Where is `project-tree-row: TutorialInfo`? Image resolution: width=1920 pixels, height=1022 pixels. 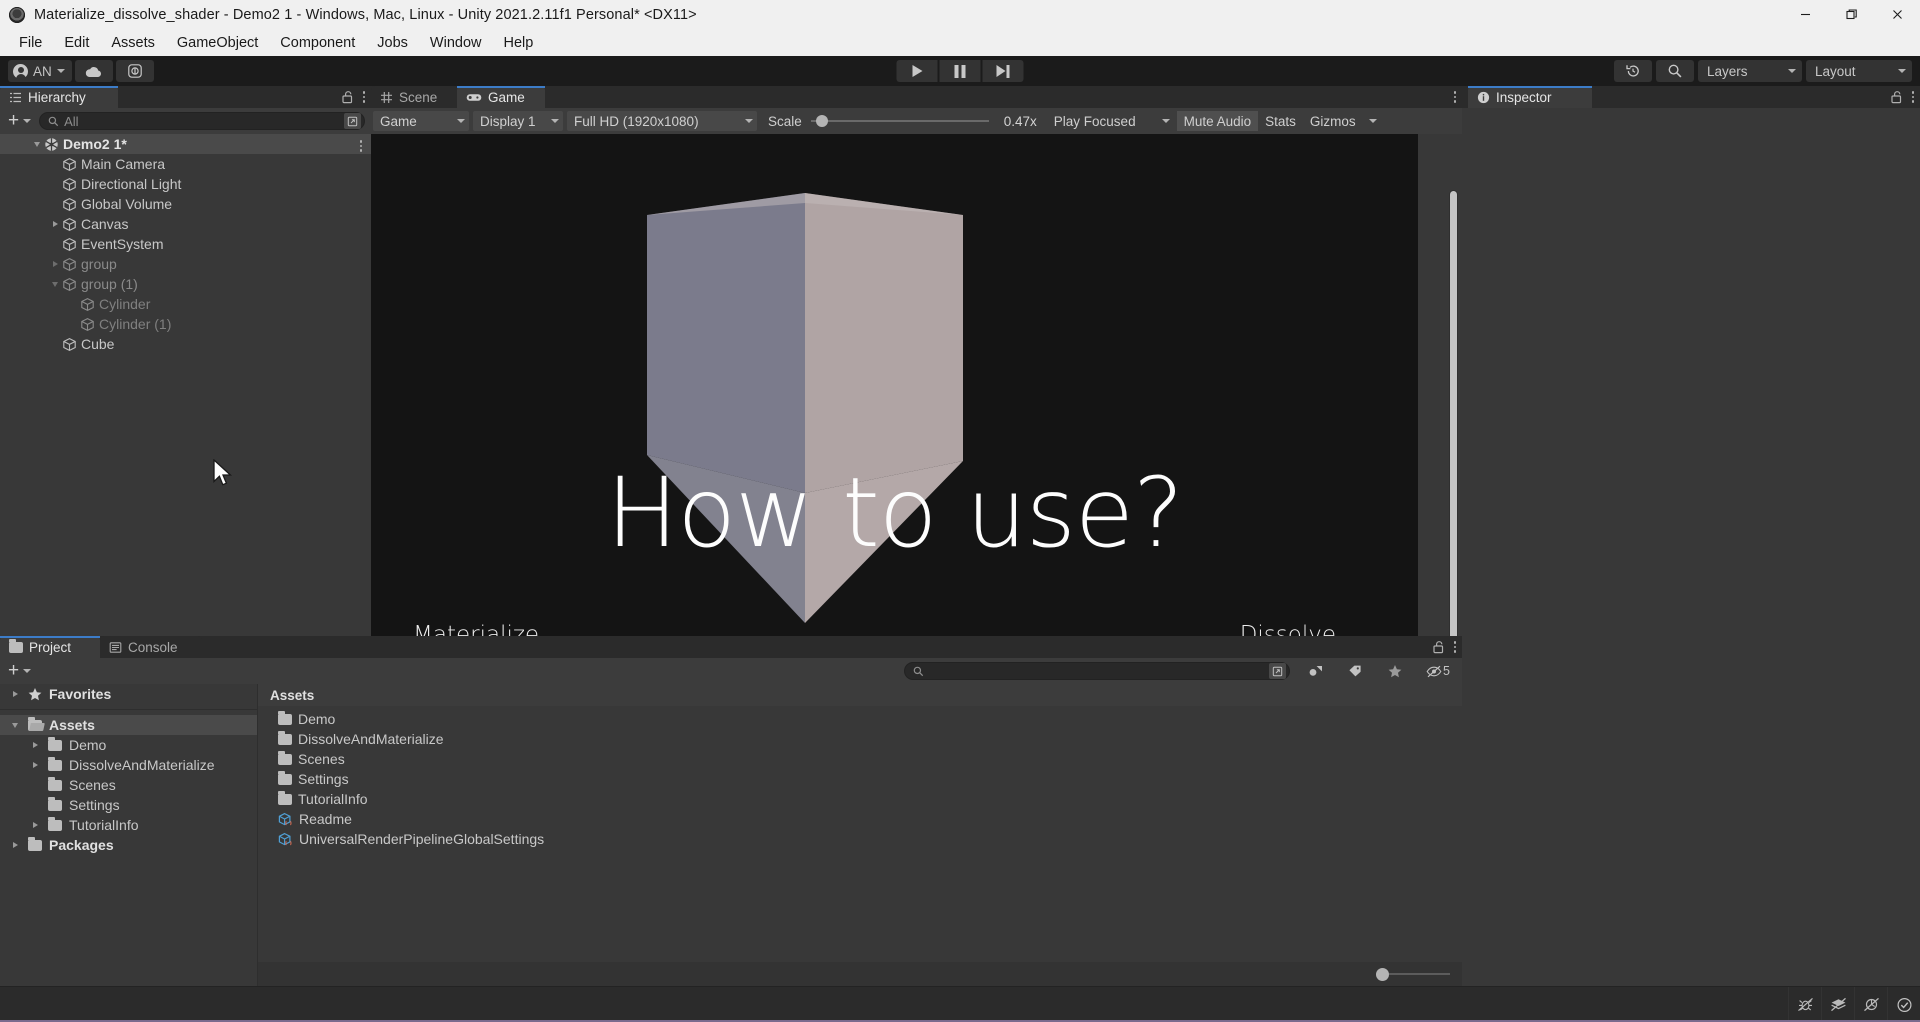 project-tree-row: TutorialInfo is located at coordinates (128, 825).